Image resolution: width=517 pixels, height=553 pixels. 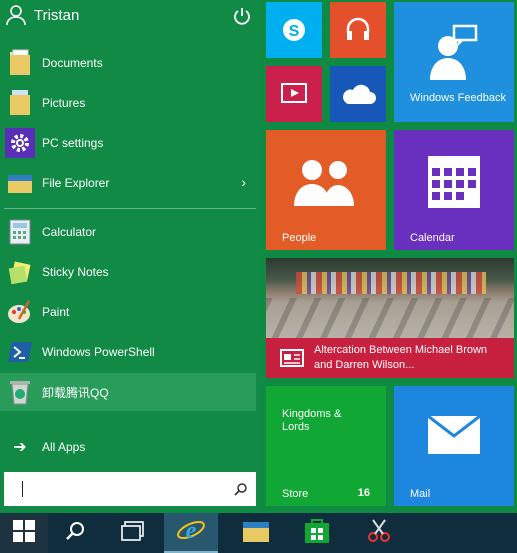 I want to click on calculator-icon, so click(x=20, y=232).